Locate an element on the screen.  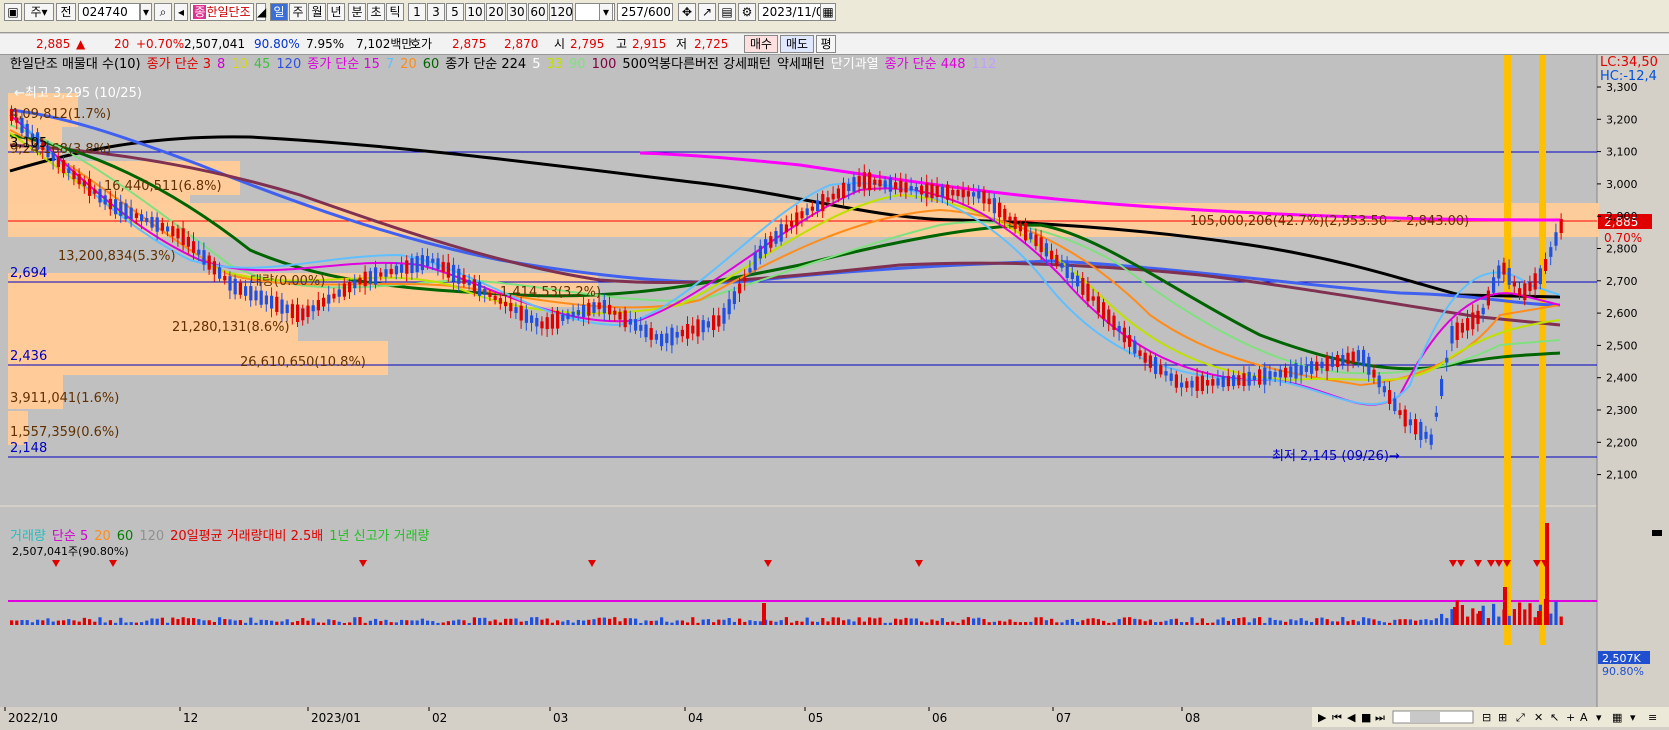
legend-item: 단순 5 is located at coordinates (70, 536).